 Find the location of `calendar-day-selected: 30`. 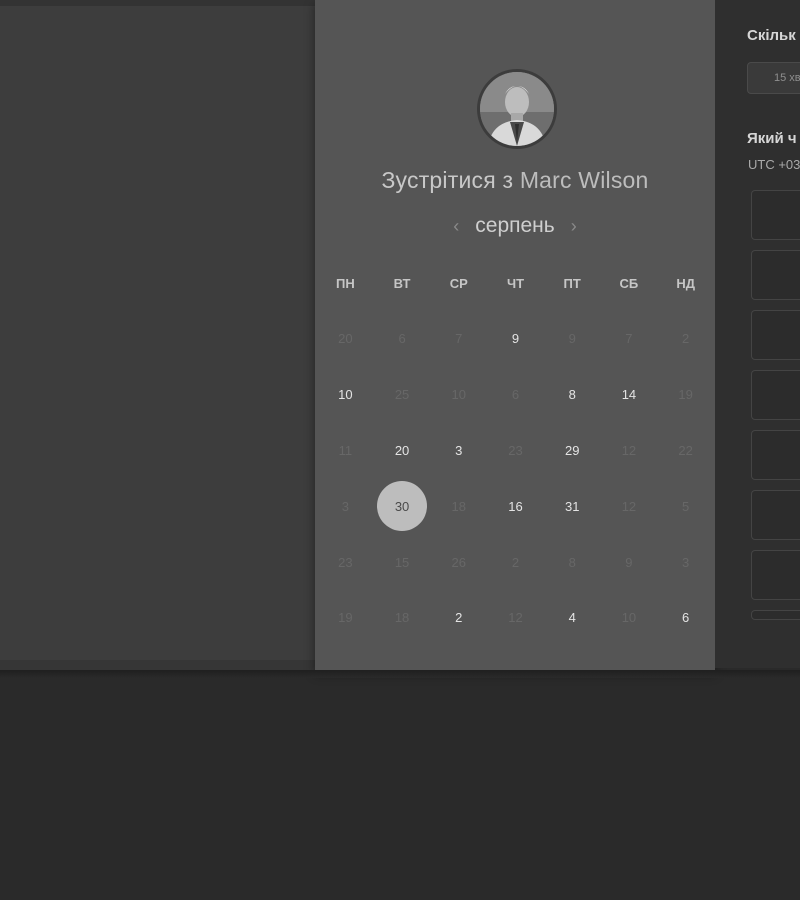

calendar-day-selected: 30 is located at coordinates (402, 506).